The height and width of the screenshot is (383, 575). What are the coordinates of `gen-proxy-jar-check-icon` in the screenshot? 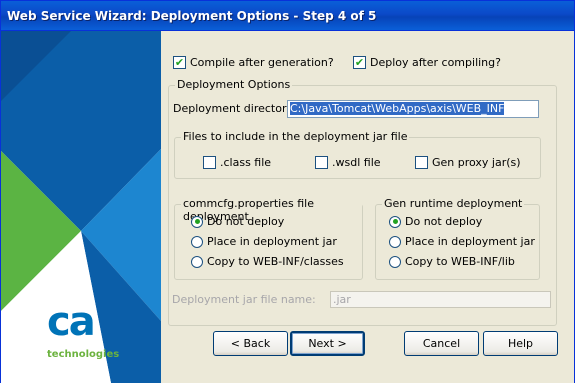 It's located at (421, 162).